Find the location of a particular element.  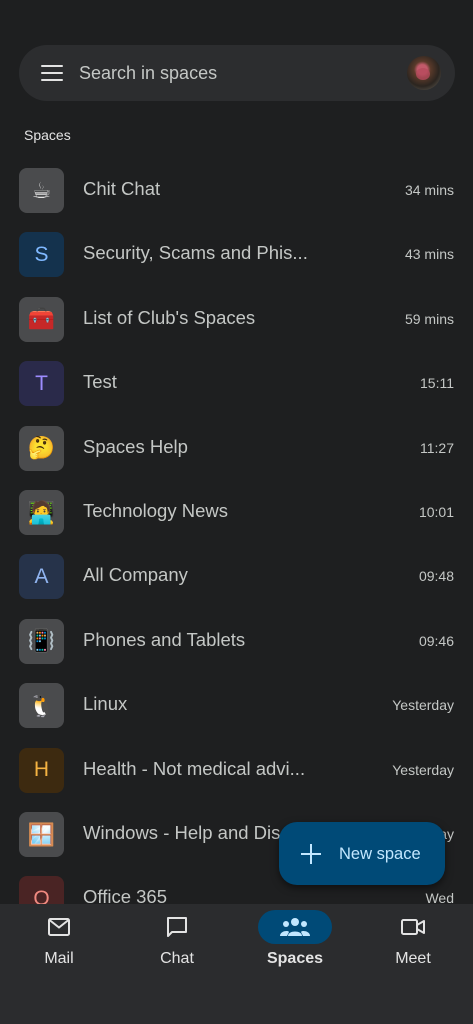

space-timestamp: 11:27 is located at coordinates (437, 447).